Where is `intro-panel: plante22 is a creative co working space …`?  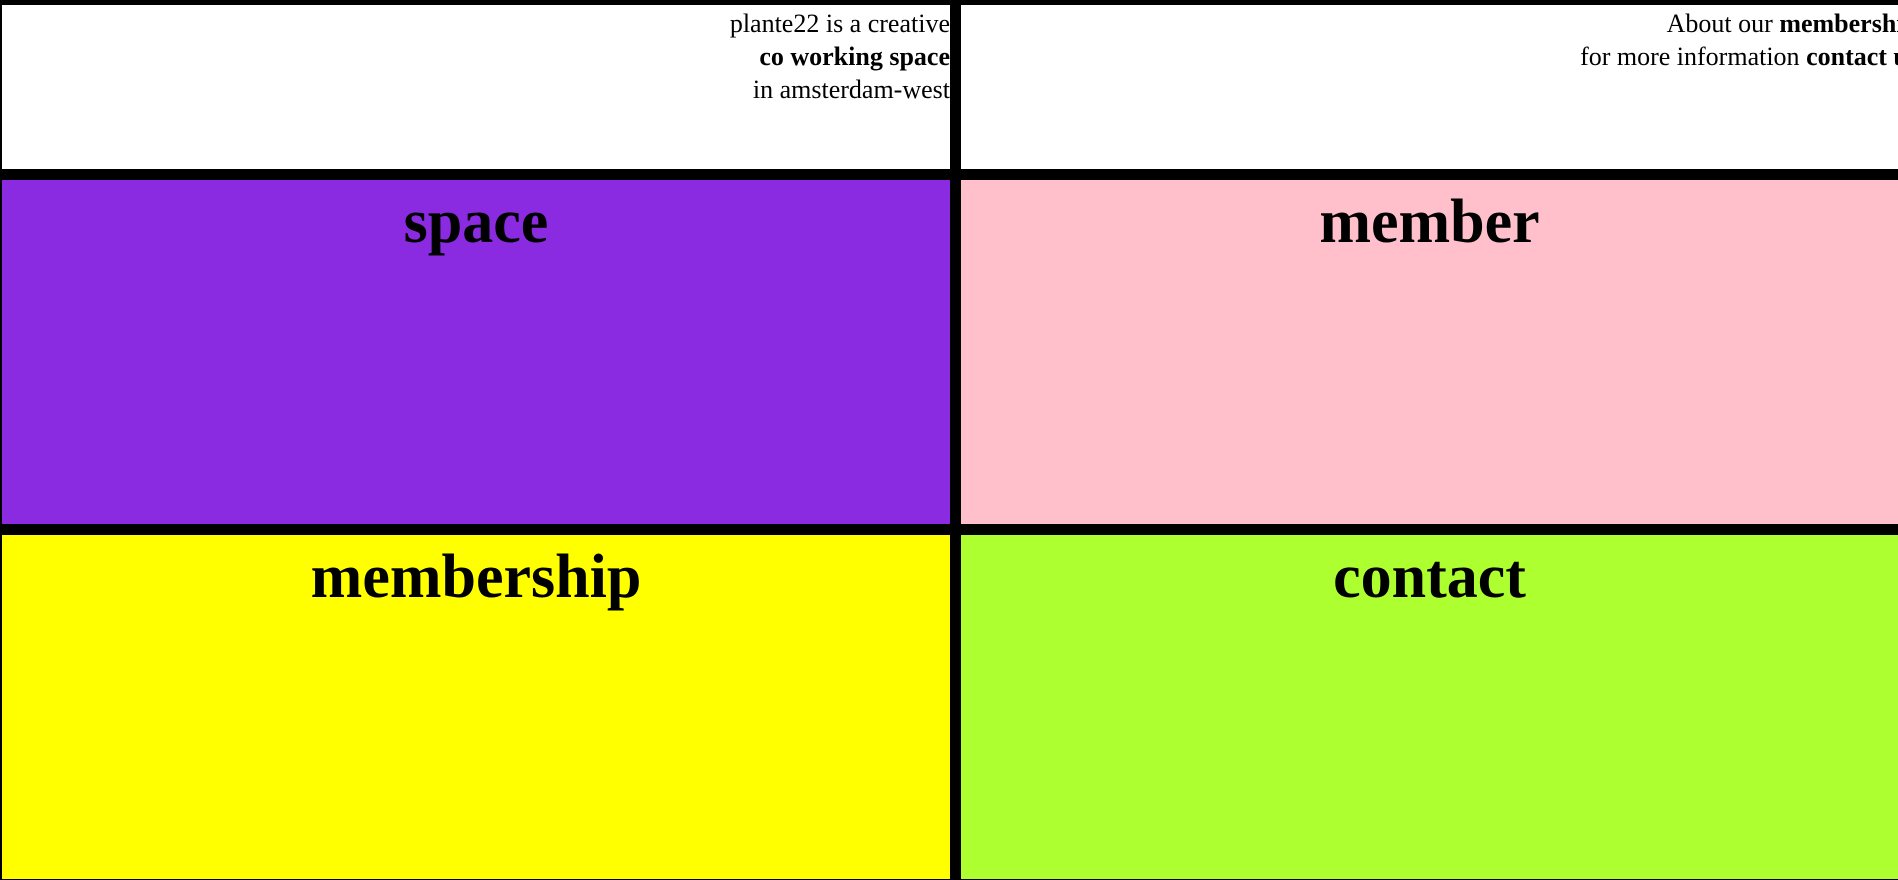
intro-panel: plante22 is a creative co working space … is located at coordinates (476, 87).